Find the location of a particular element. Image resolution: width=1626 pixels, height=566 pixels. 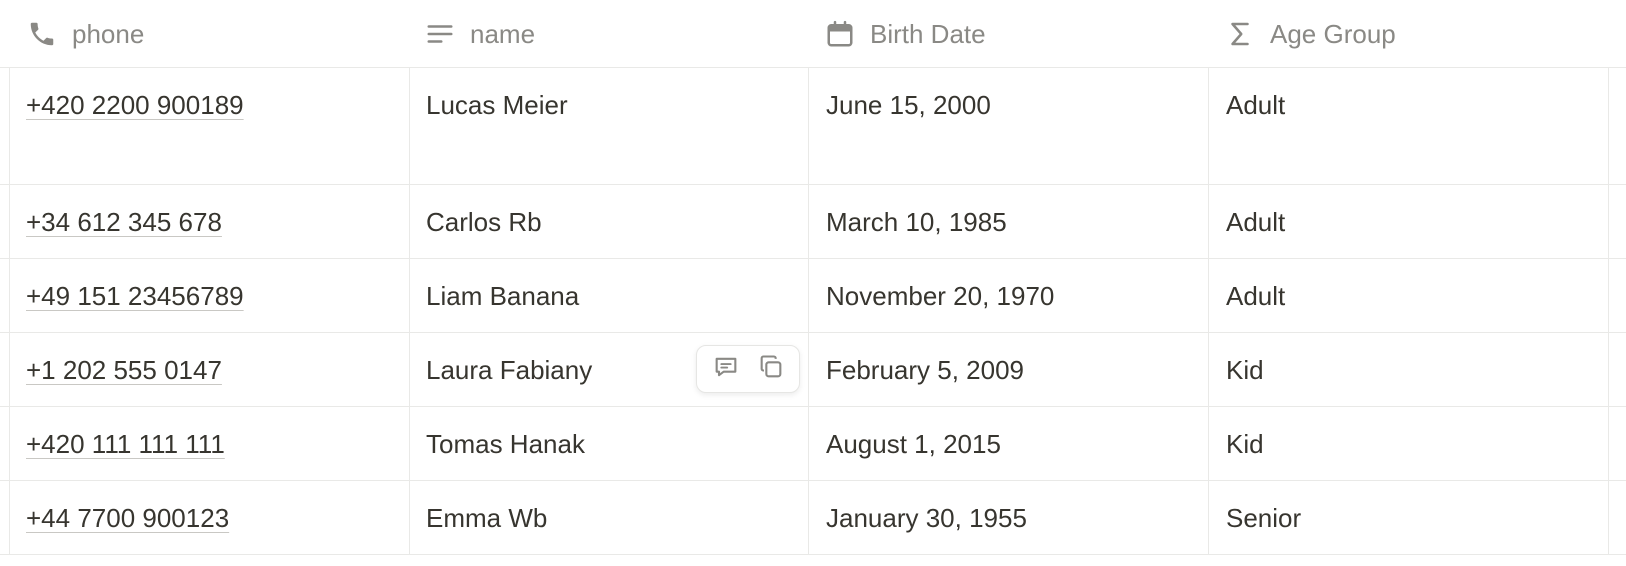

phone-cell: +34 612 345 678 is located at coordinates (124, 222).